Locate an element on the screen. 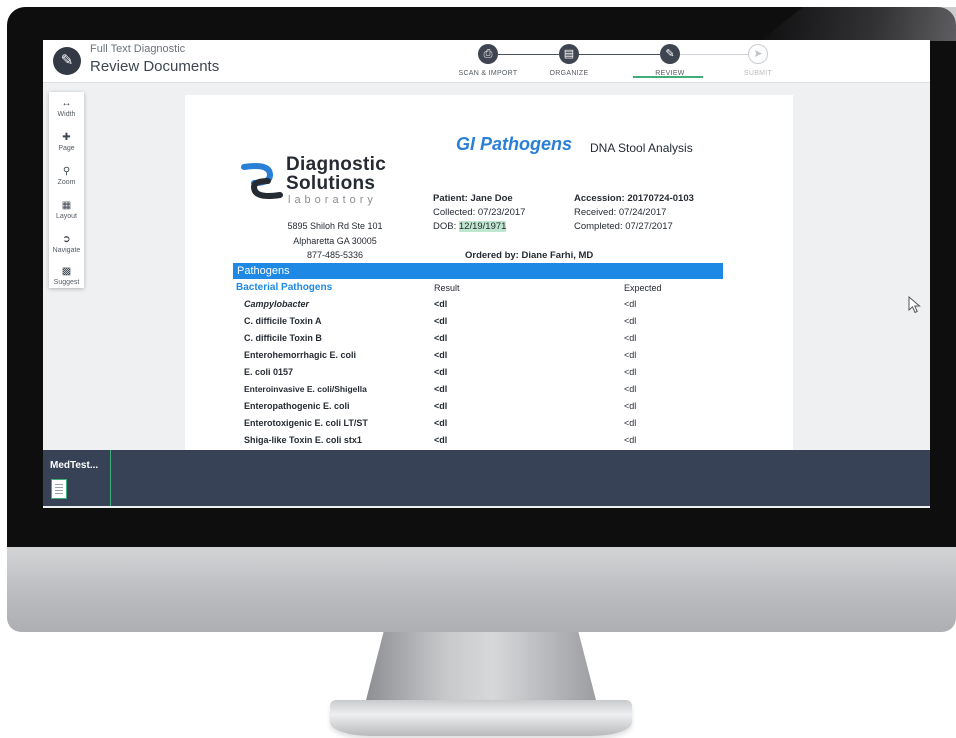 This screenshot has width=956, height=738. pathogen-name: E. coli 0157 is located at coordinates (269, 372).